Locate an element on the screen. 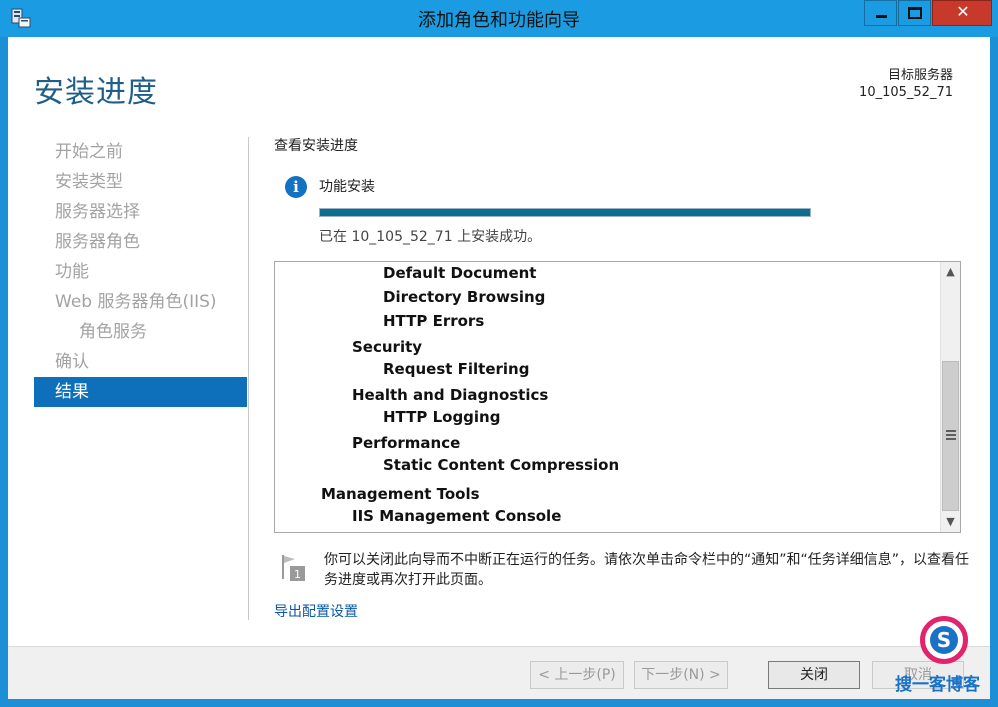  watermark-letter: S is located at coordinates (944, 640).